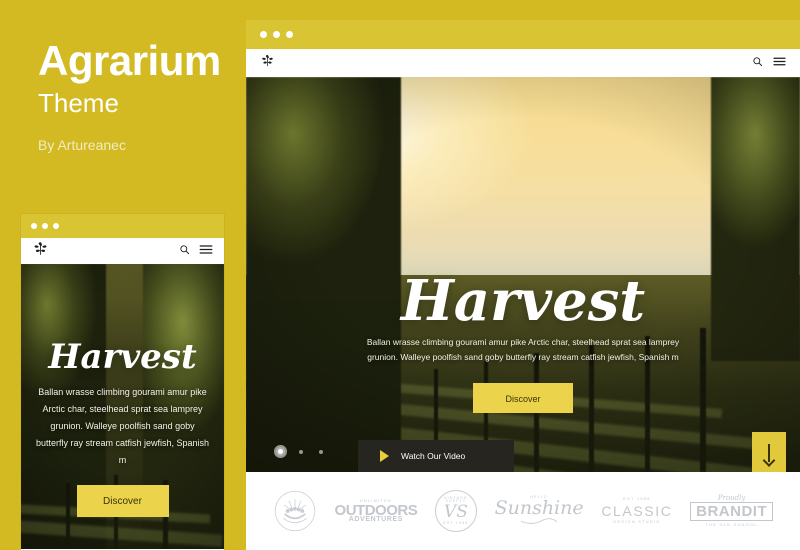 The width and height of the screenshot is (800, 550). I want to click on window-maximize-dot, so click(289, 34).